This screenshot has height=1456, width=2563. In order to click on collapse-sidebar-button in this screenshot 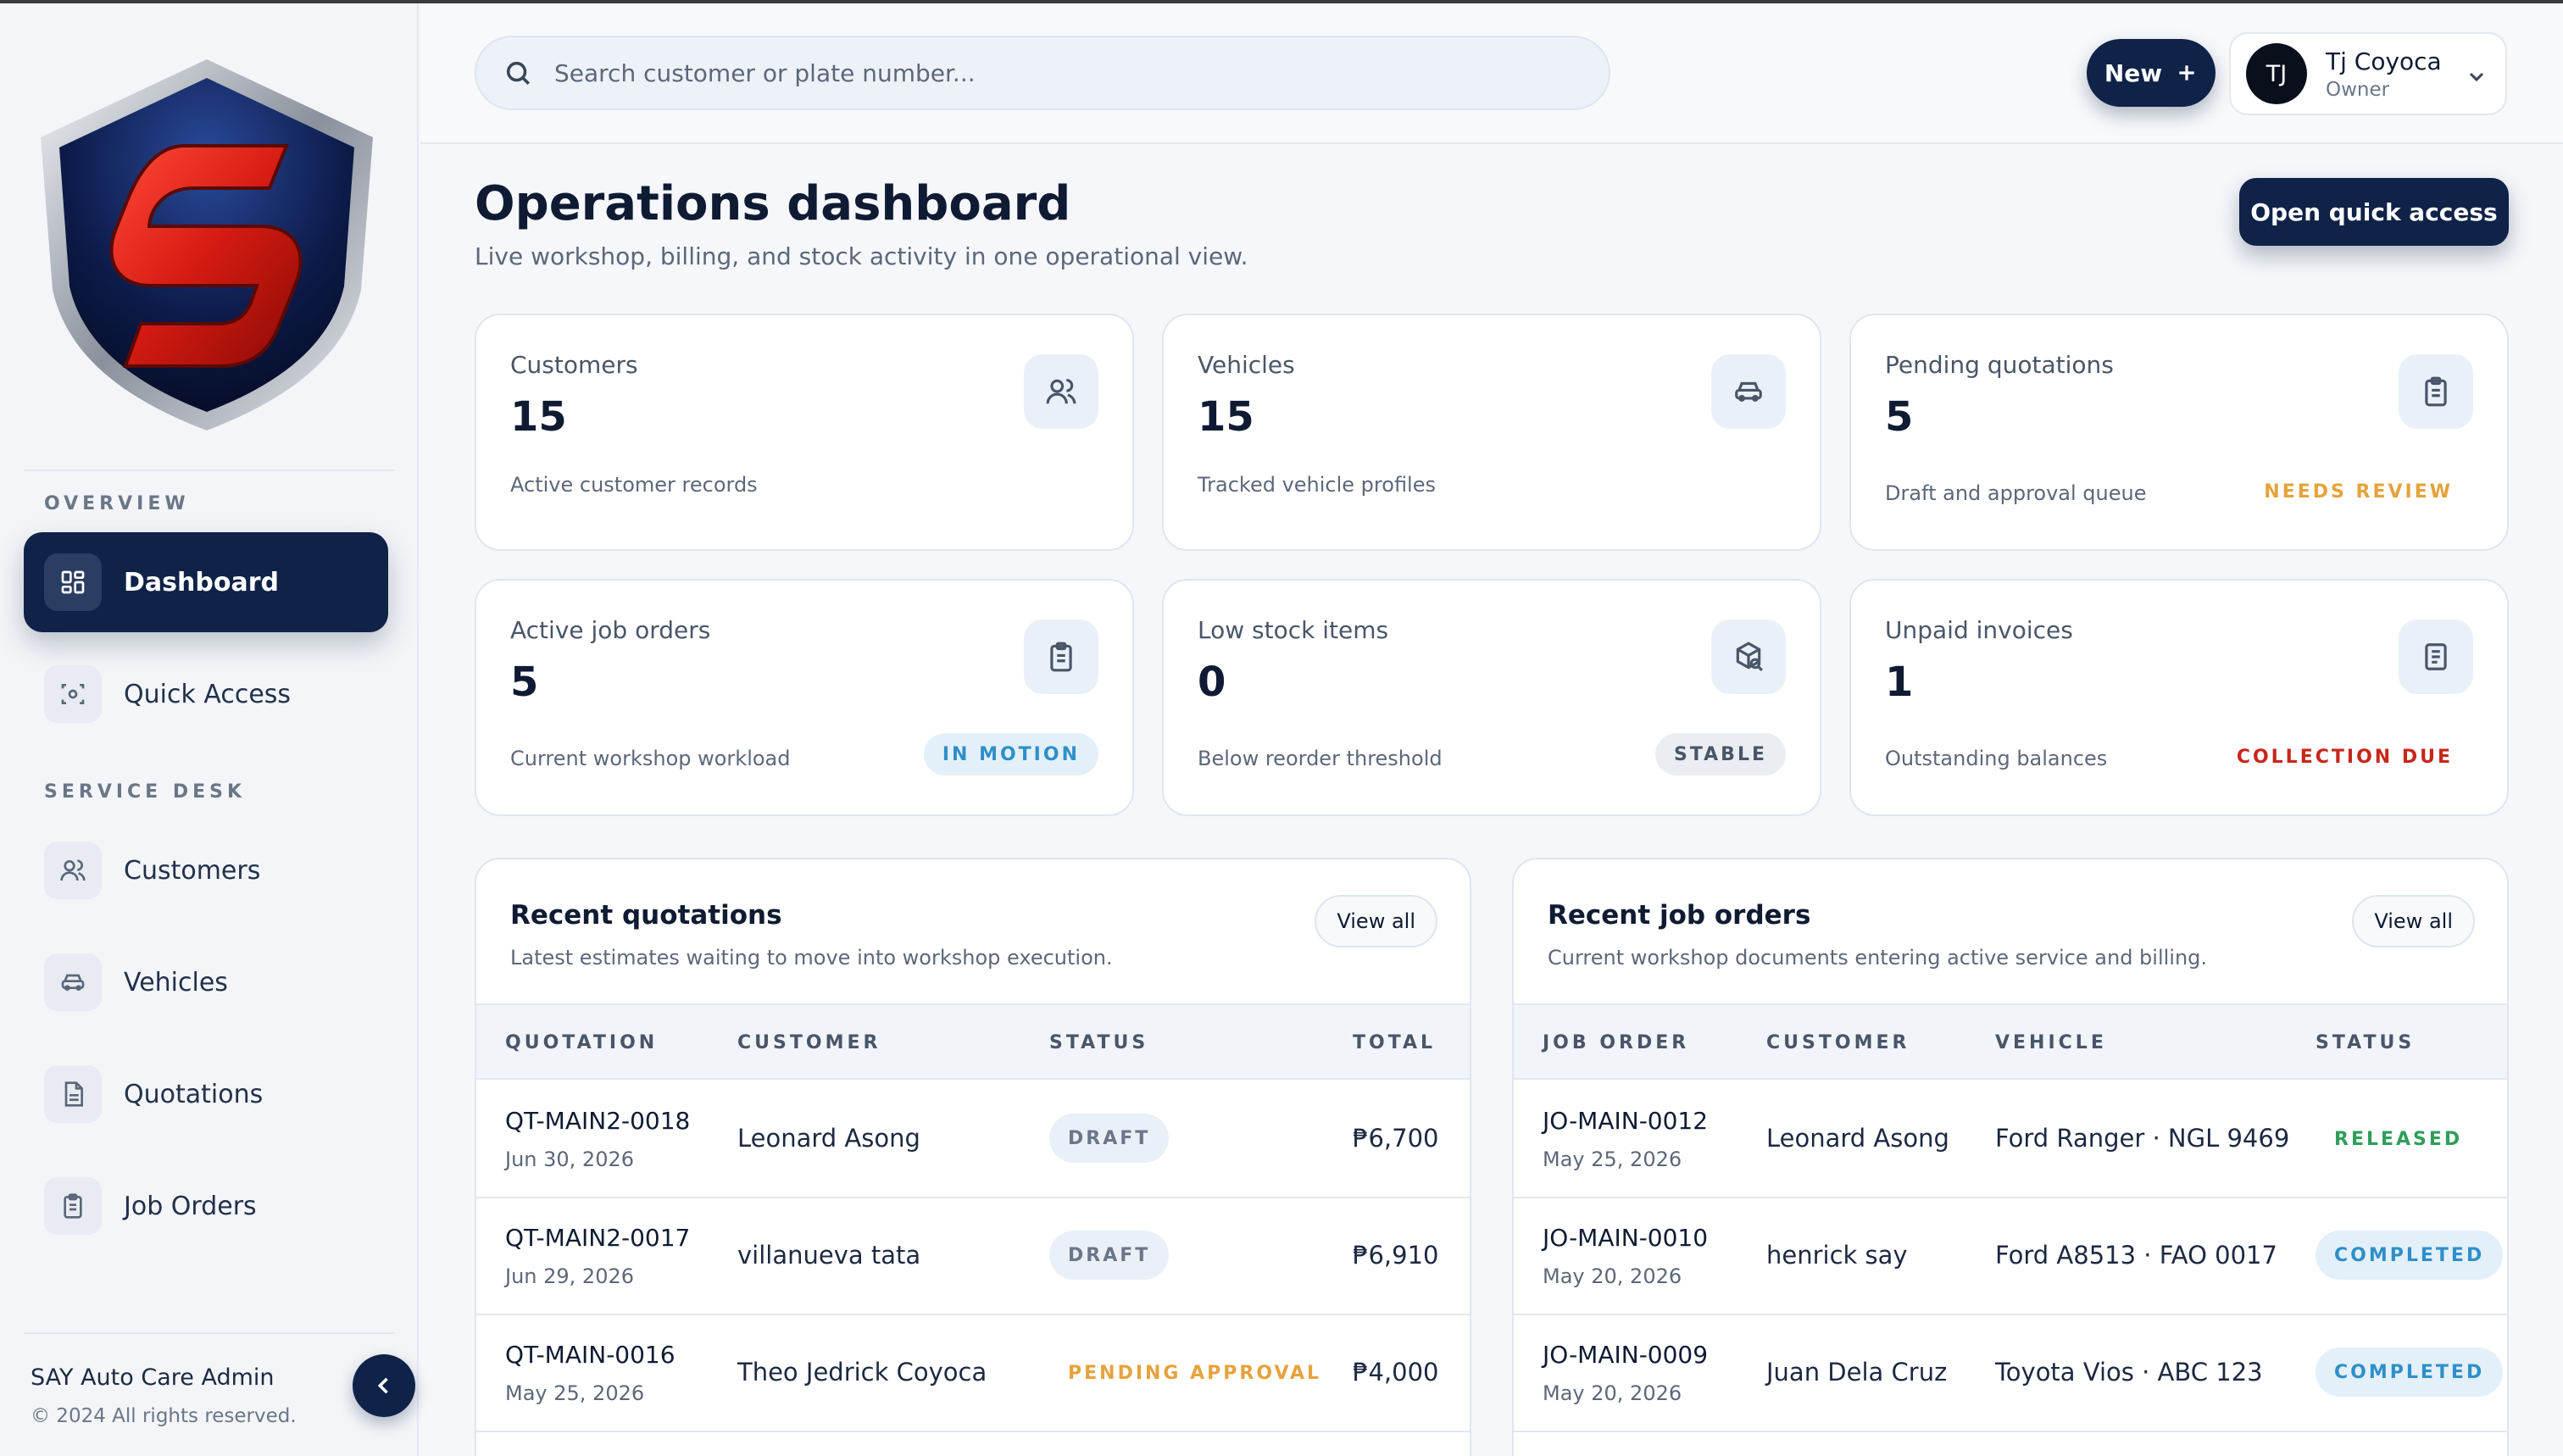, I will do `click(384, 1385)`.